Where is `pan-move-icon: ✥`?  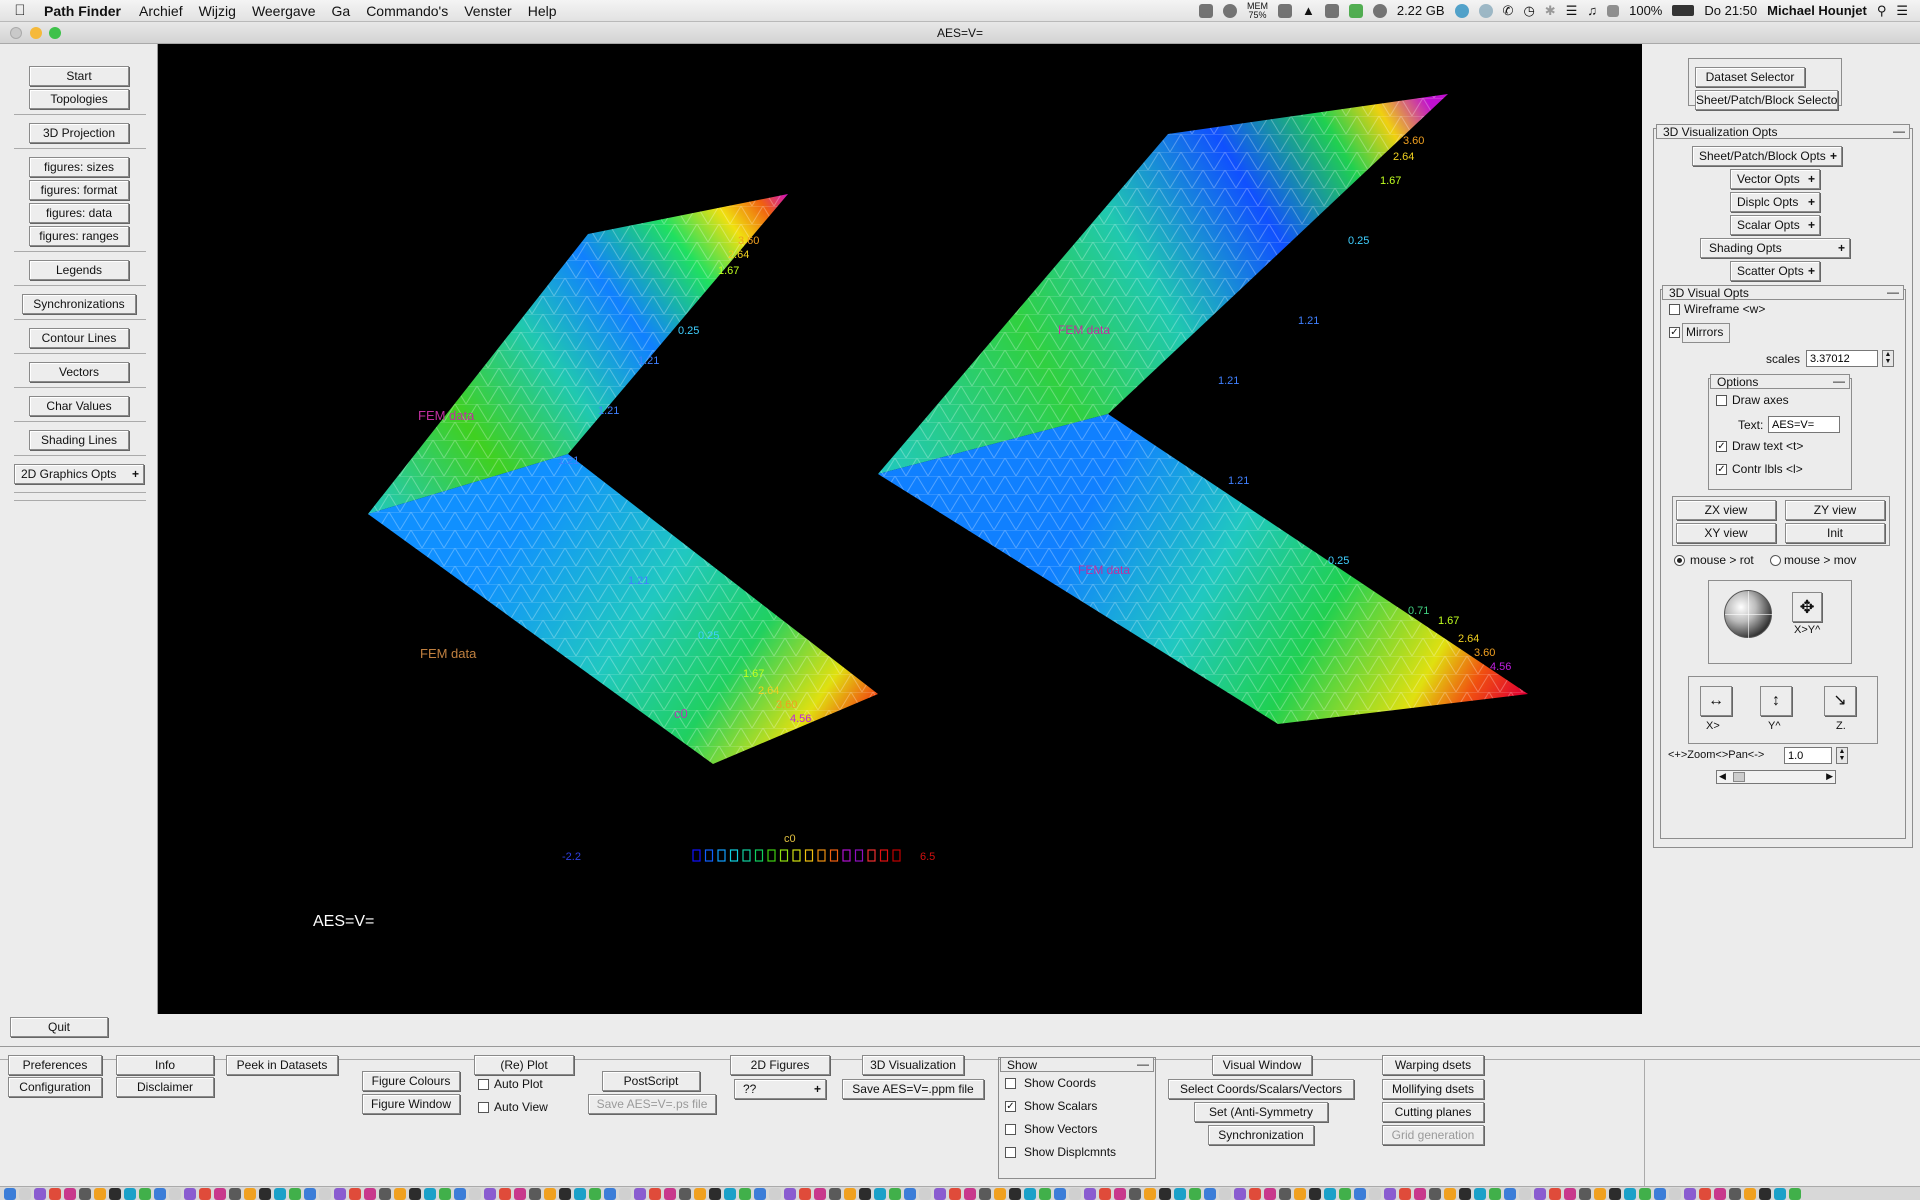 pan-move-icon: ✥ is located at coordinates (1807, 607).